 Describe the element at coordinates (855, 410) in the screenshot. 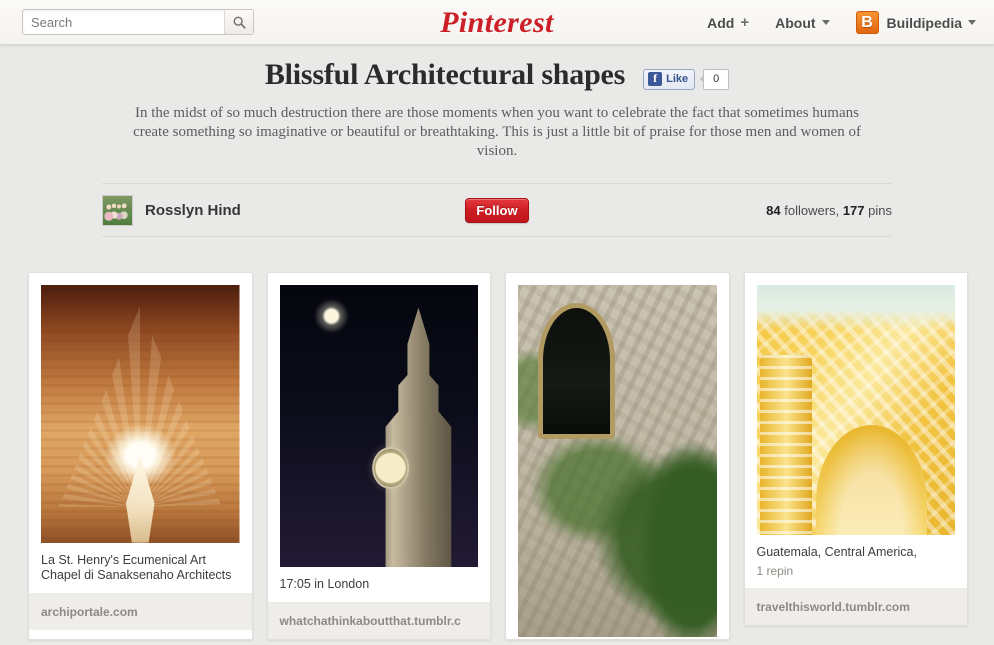

I see `yellow-baroque-facade-image` at that location.